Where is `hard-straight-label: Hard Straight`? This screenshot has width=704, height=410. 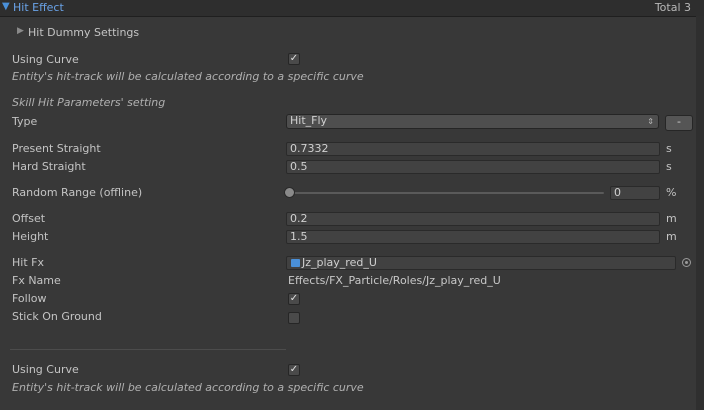 hard-straight-label: Hard Straight is located at coordinates (49, 166).